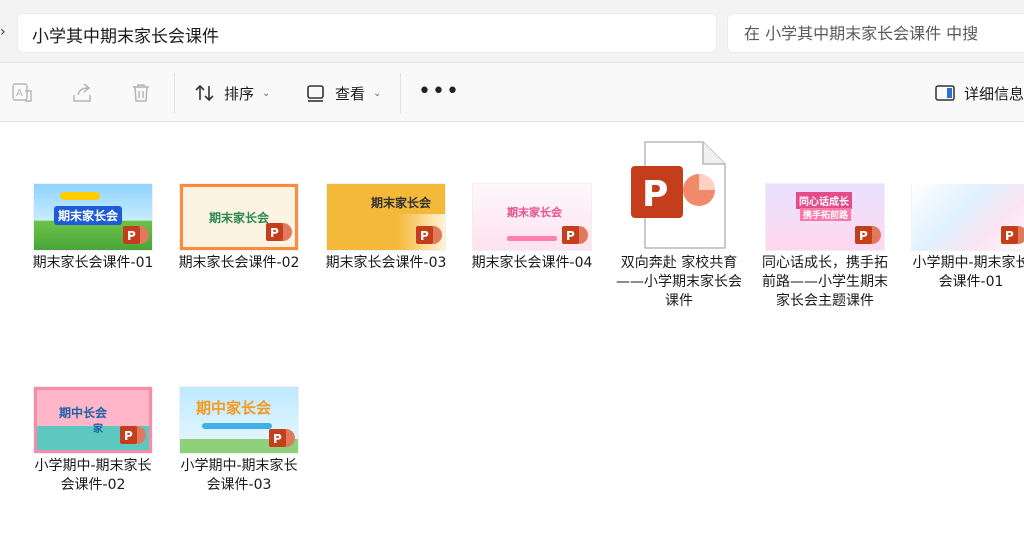  What do you see at coordinates (512, 92) in the screenshot?
I see `command-bar: A 排序 ⌄ 查看 ⌄ ••• 详细信息` at bounding box center [512, 92].